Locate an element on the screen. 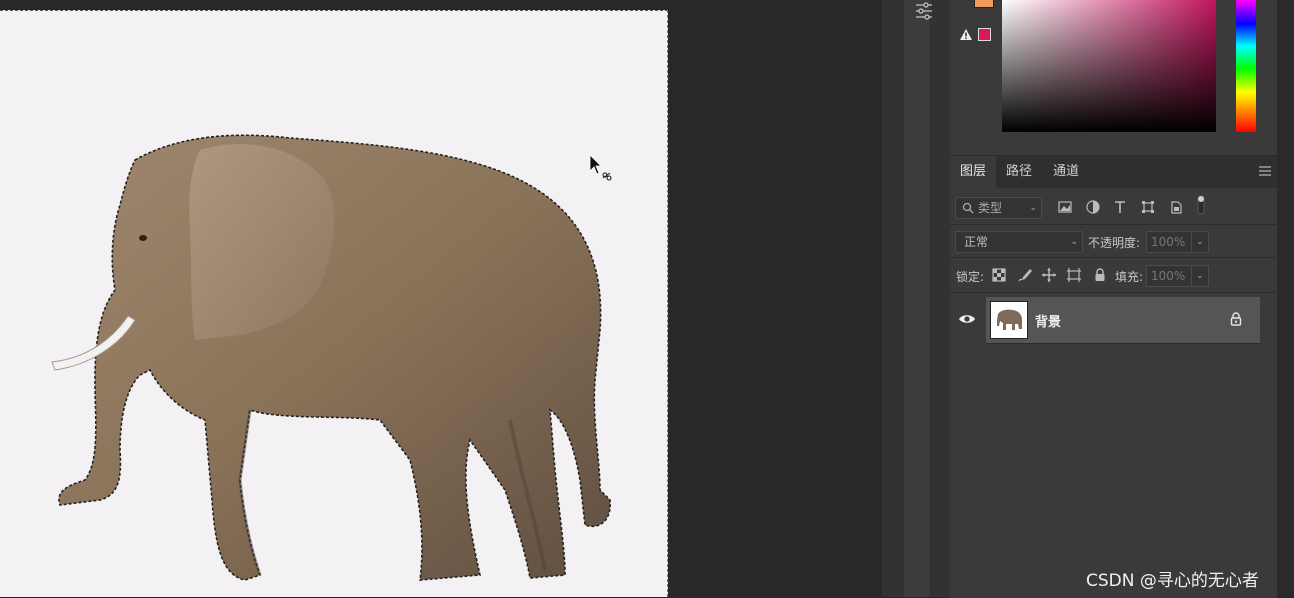  tab-channels: 通道 is located at coordinates (1066, 172).